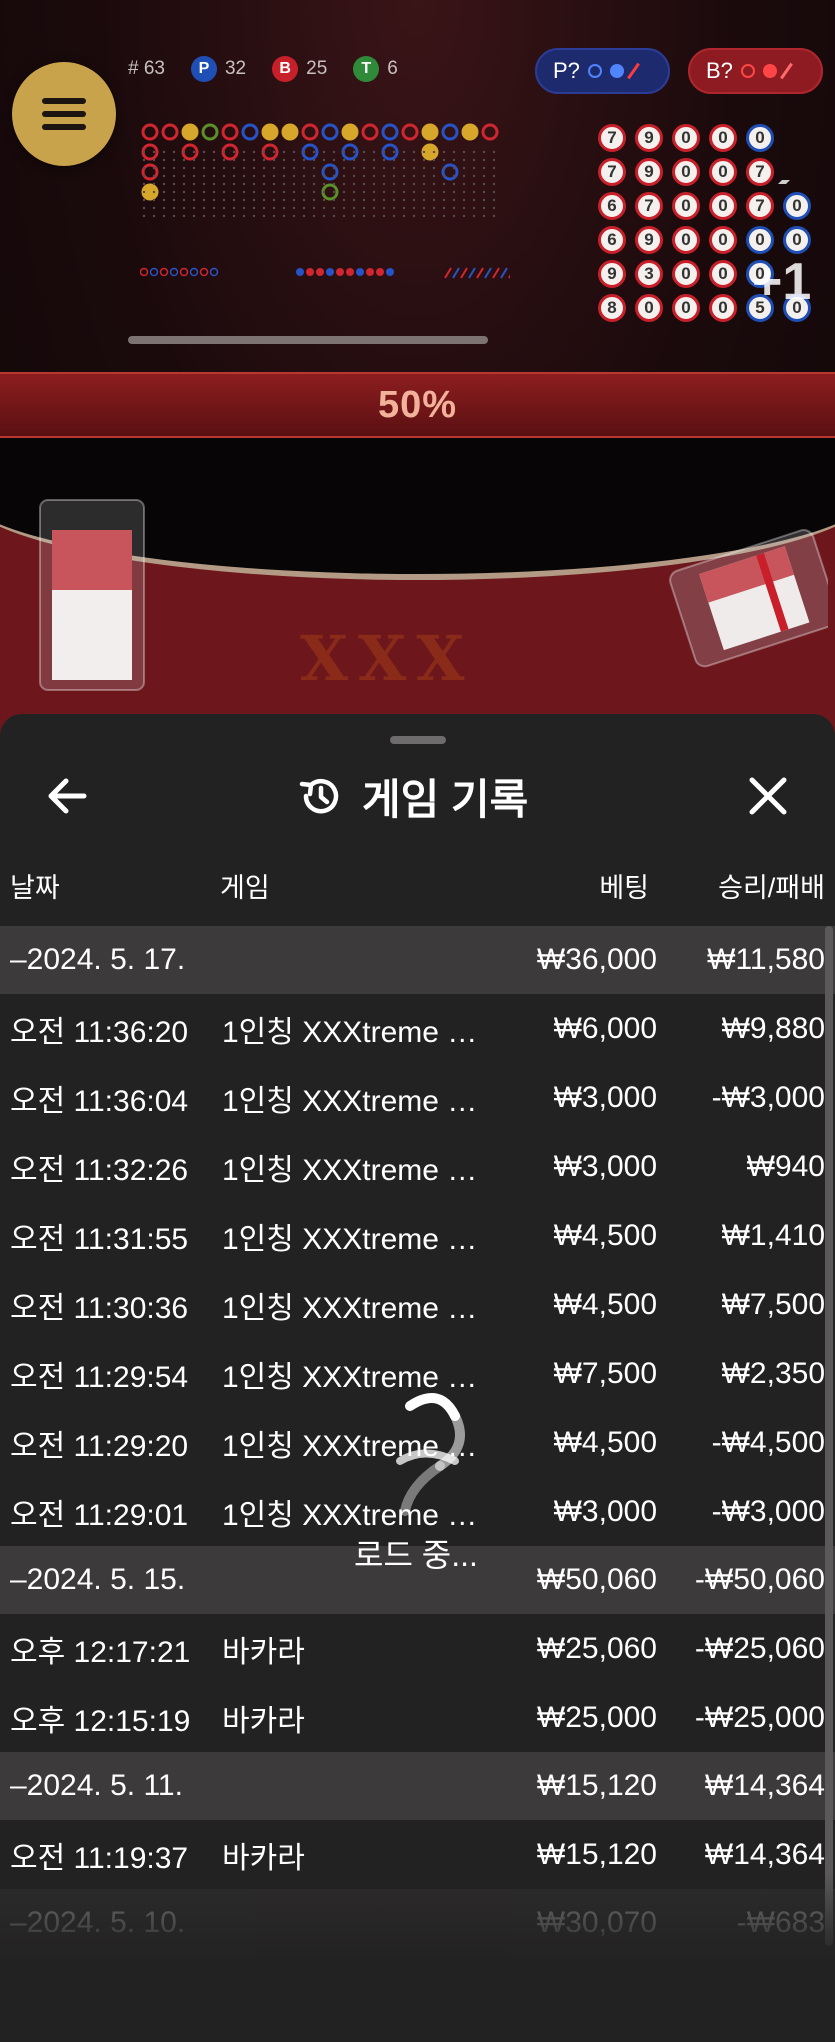 The image size is (835, 2042). I want to click on row-date: –2024. 5. 17., so click(98, 959).